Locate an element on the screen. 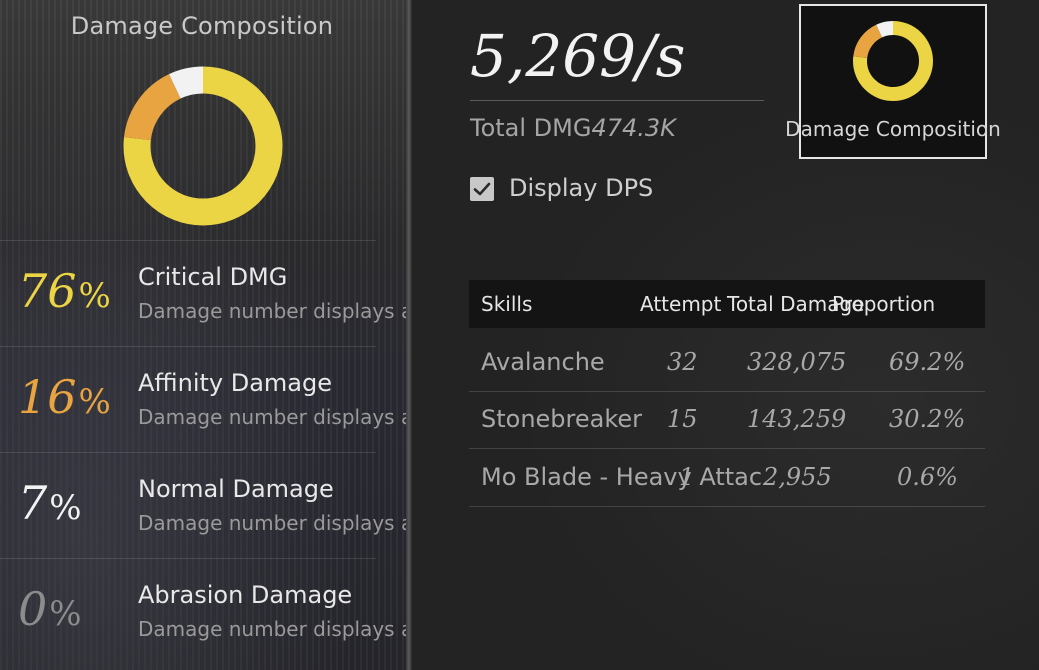 Image resolution: width=1039 pixels, height=670 pixels. stat-percent: 7% is located at coordinates (50, 503).